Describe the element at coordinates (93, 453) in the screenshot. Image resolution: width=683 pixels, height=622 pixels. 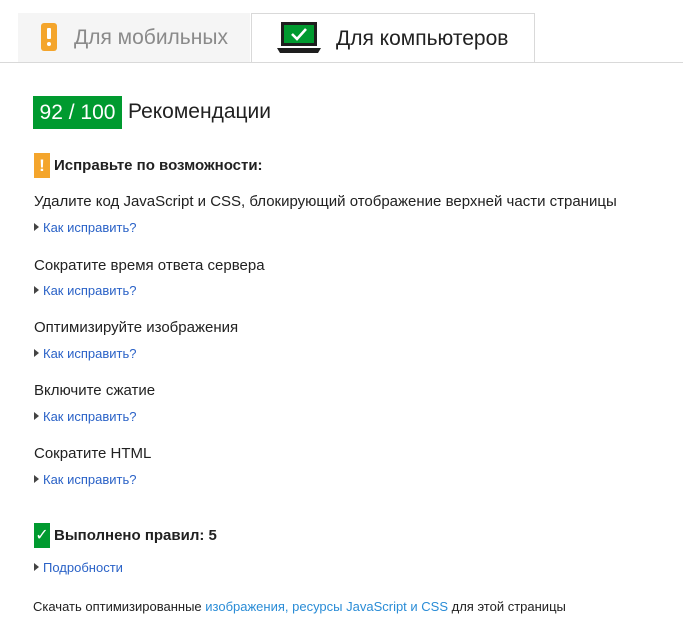
I see `rule-title: Сократите HTML` at that location.